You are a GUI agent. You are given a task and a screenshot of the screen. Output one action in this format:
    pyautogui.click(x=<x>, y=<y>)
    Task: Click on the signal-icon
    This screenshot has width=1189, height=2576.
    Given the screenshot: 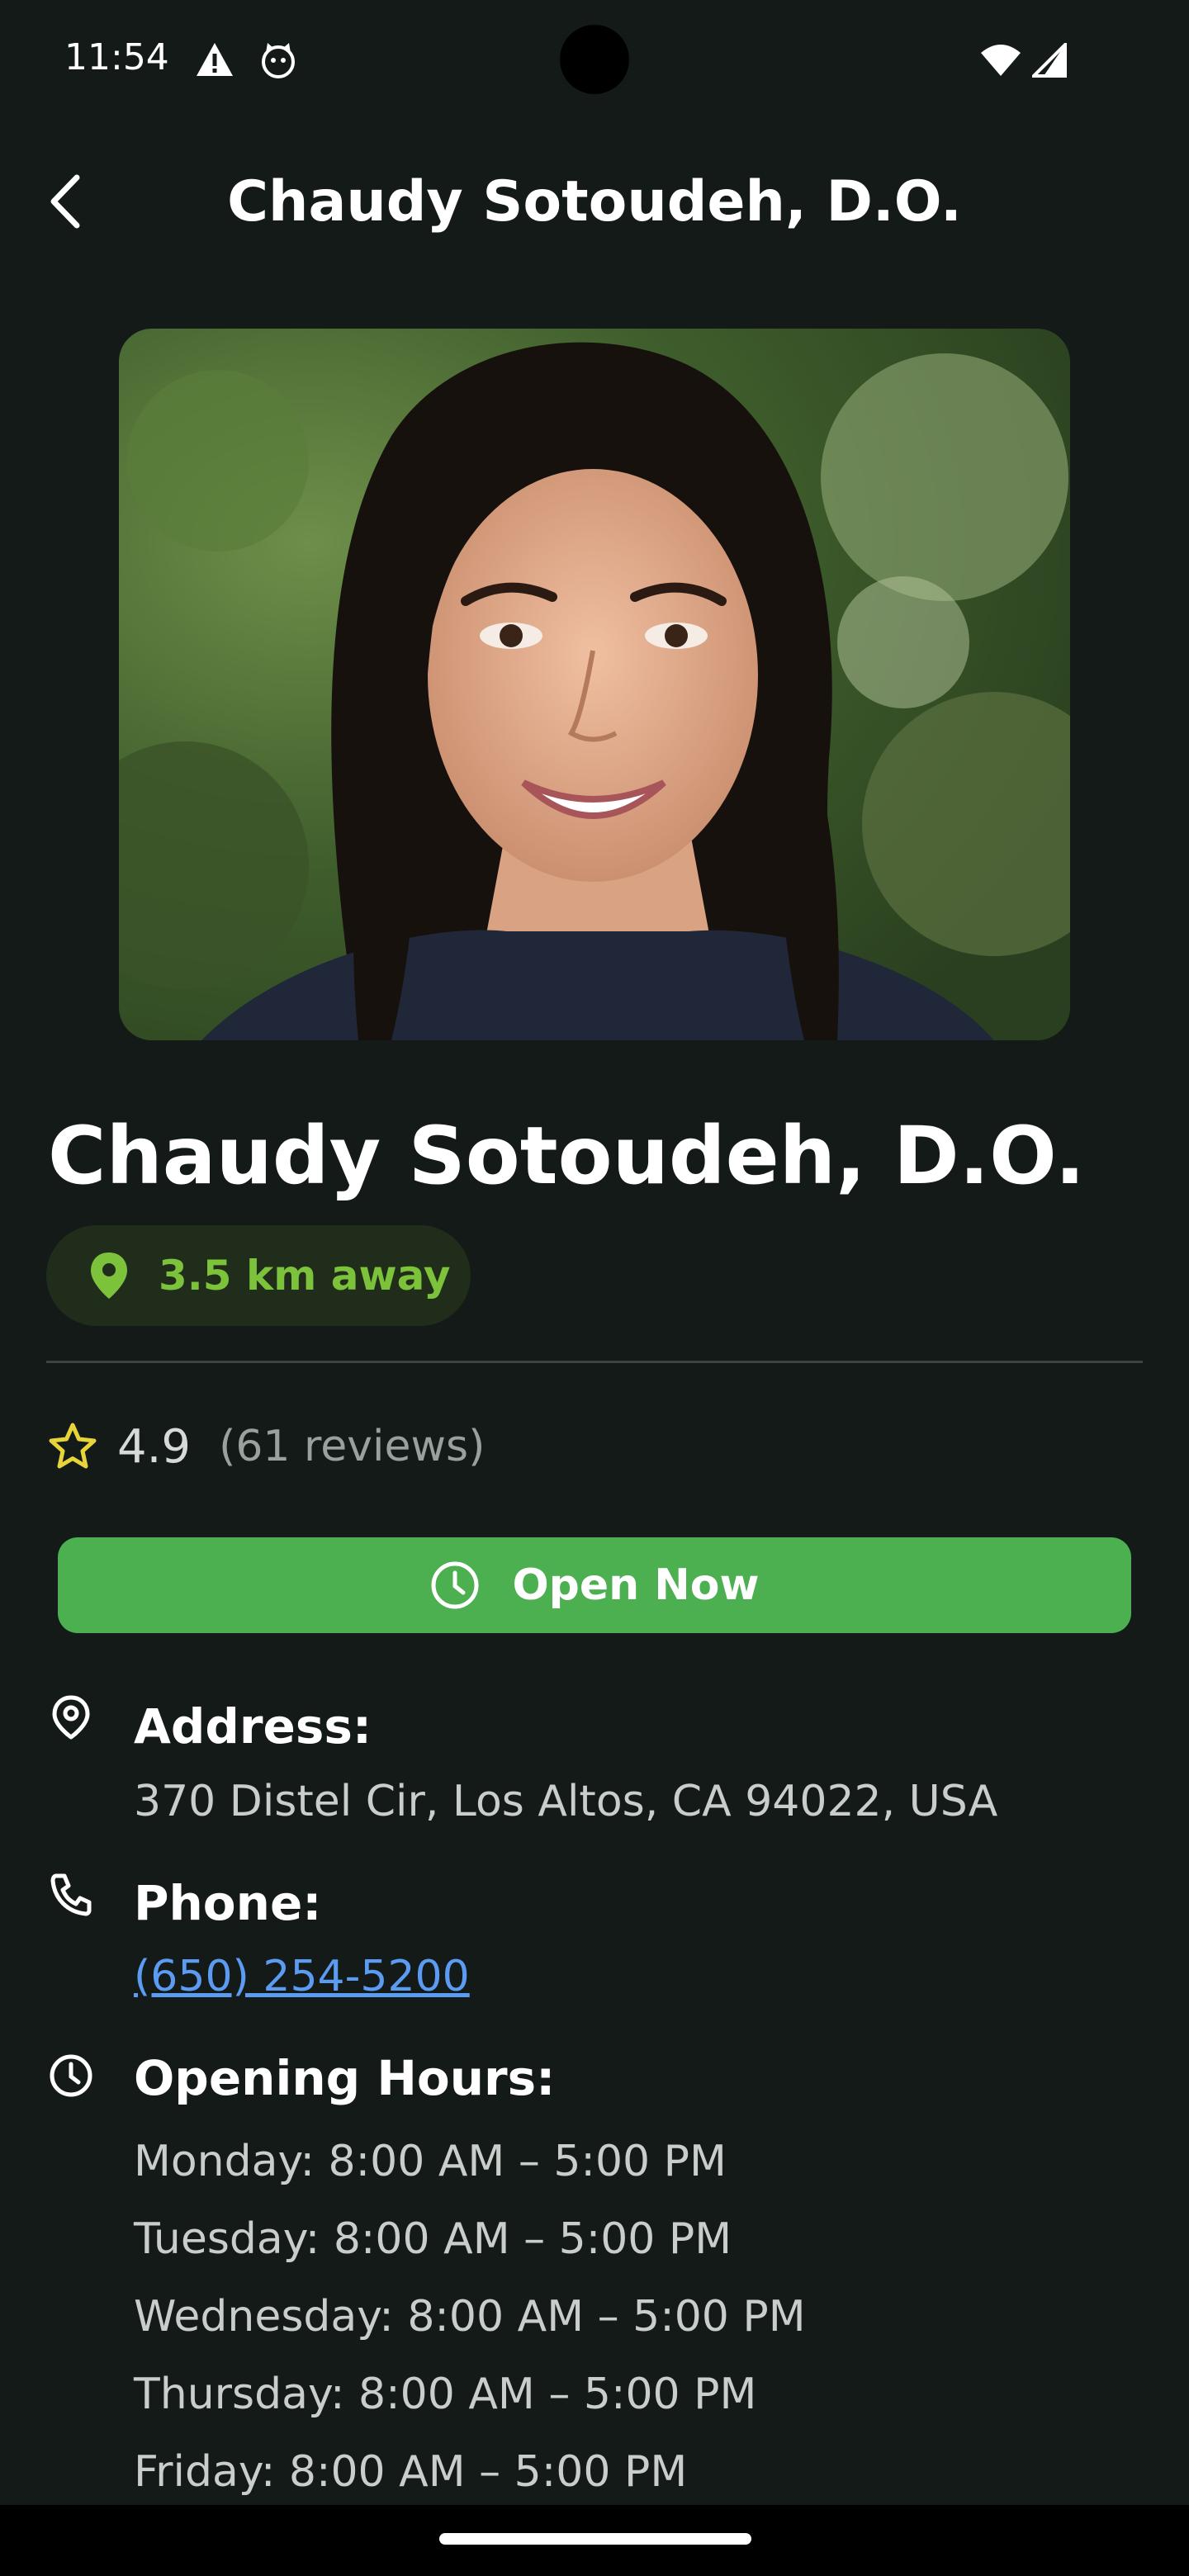 What is the action you would take?
    pyautogui.click(x=1049, y=60)
    